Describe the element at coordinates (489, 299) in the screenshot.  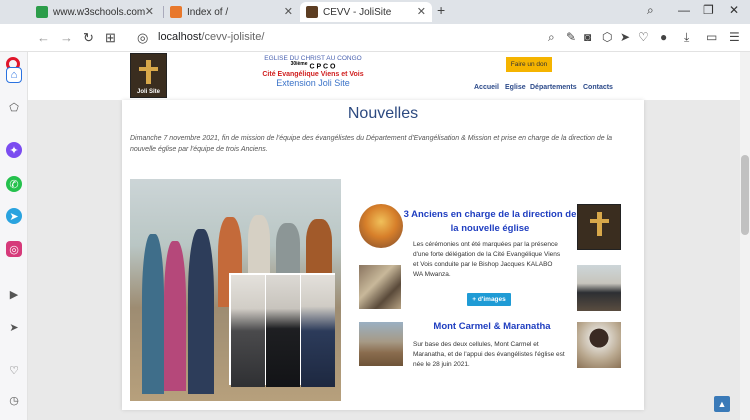
I see `more-images-button: + d'images` at that location.